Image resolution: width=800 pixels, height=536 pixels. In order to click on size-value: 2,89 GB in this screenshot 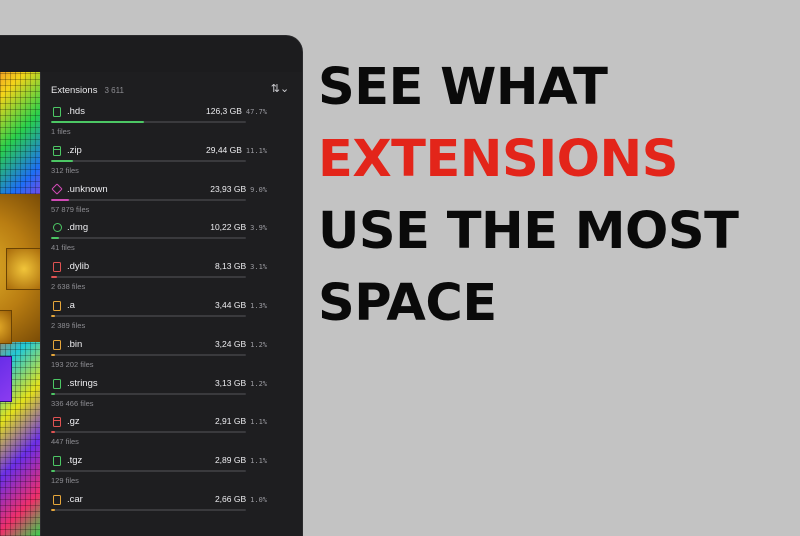, I will do `click(230, 460)`.